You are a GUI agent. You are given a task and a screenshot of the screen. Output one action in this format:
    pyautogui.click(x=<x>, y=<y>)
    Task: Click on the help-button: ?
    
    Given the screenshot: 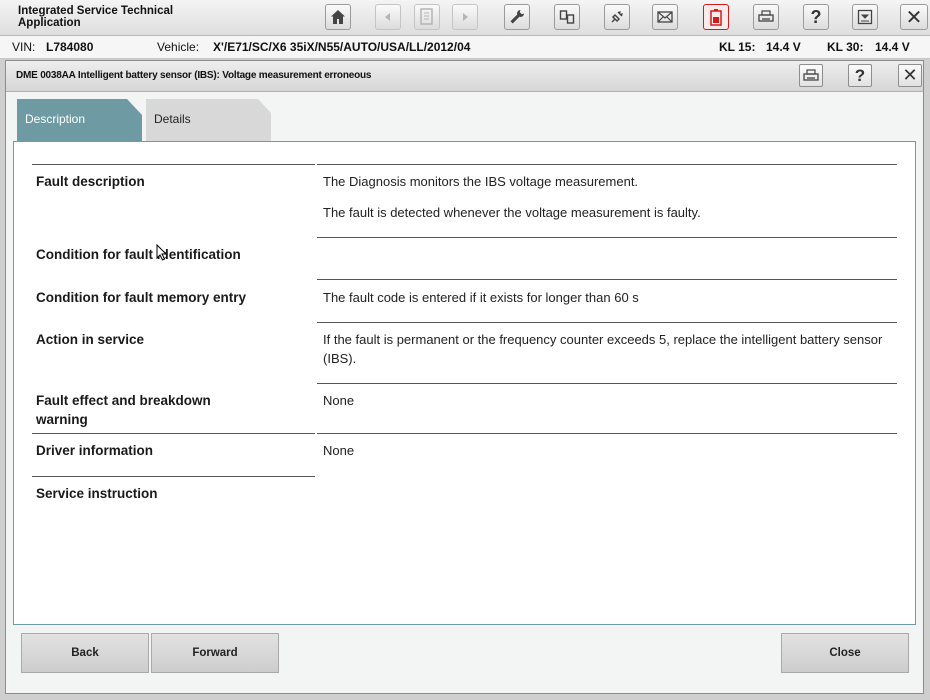 What is the action you would take?
    pyautogui.click(x=816, y=17)
    